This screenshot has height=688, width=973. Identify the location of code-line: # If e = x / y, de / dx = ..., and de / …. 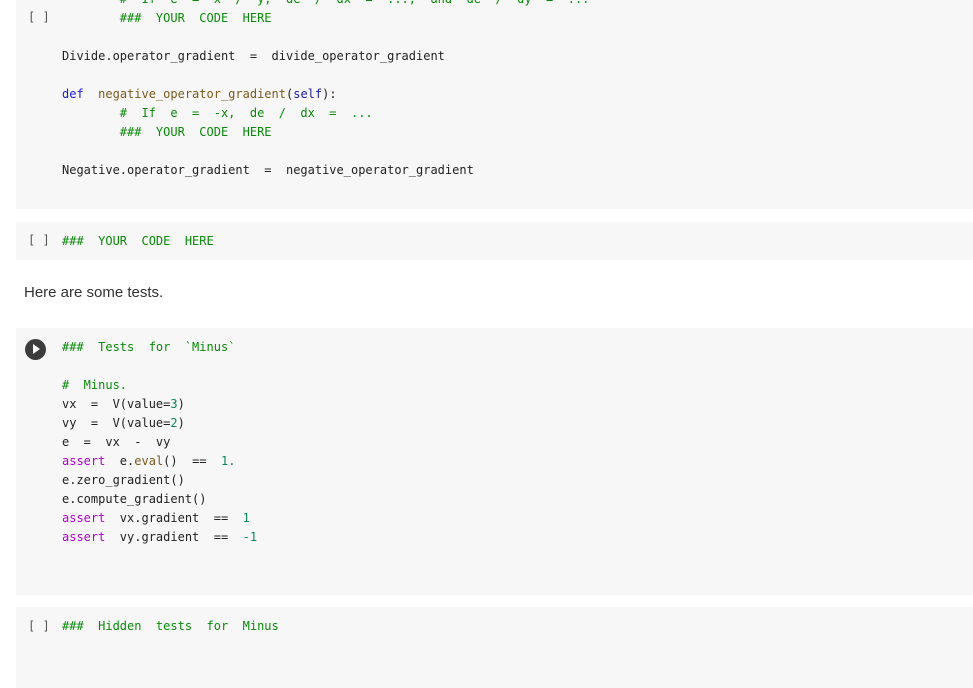
(326, 4).